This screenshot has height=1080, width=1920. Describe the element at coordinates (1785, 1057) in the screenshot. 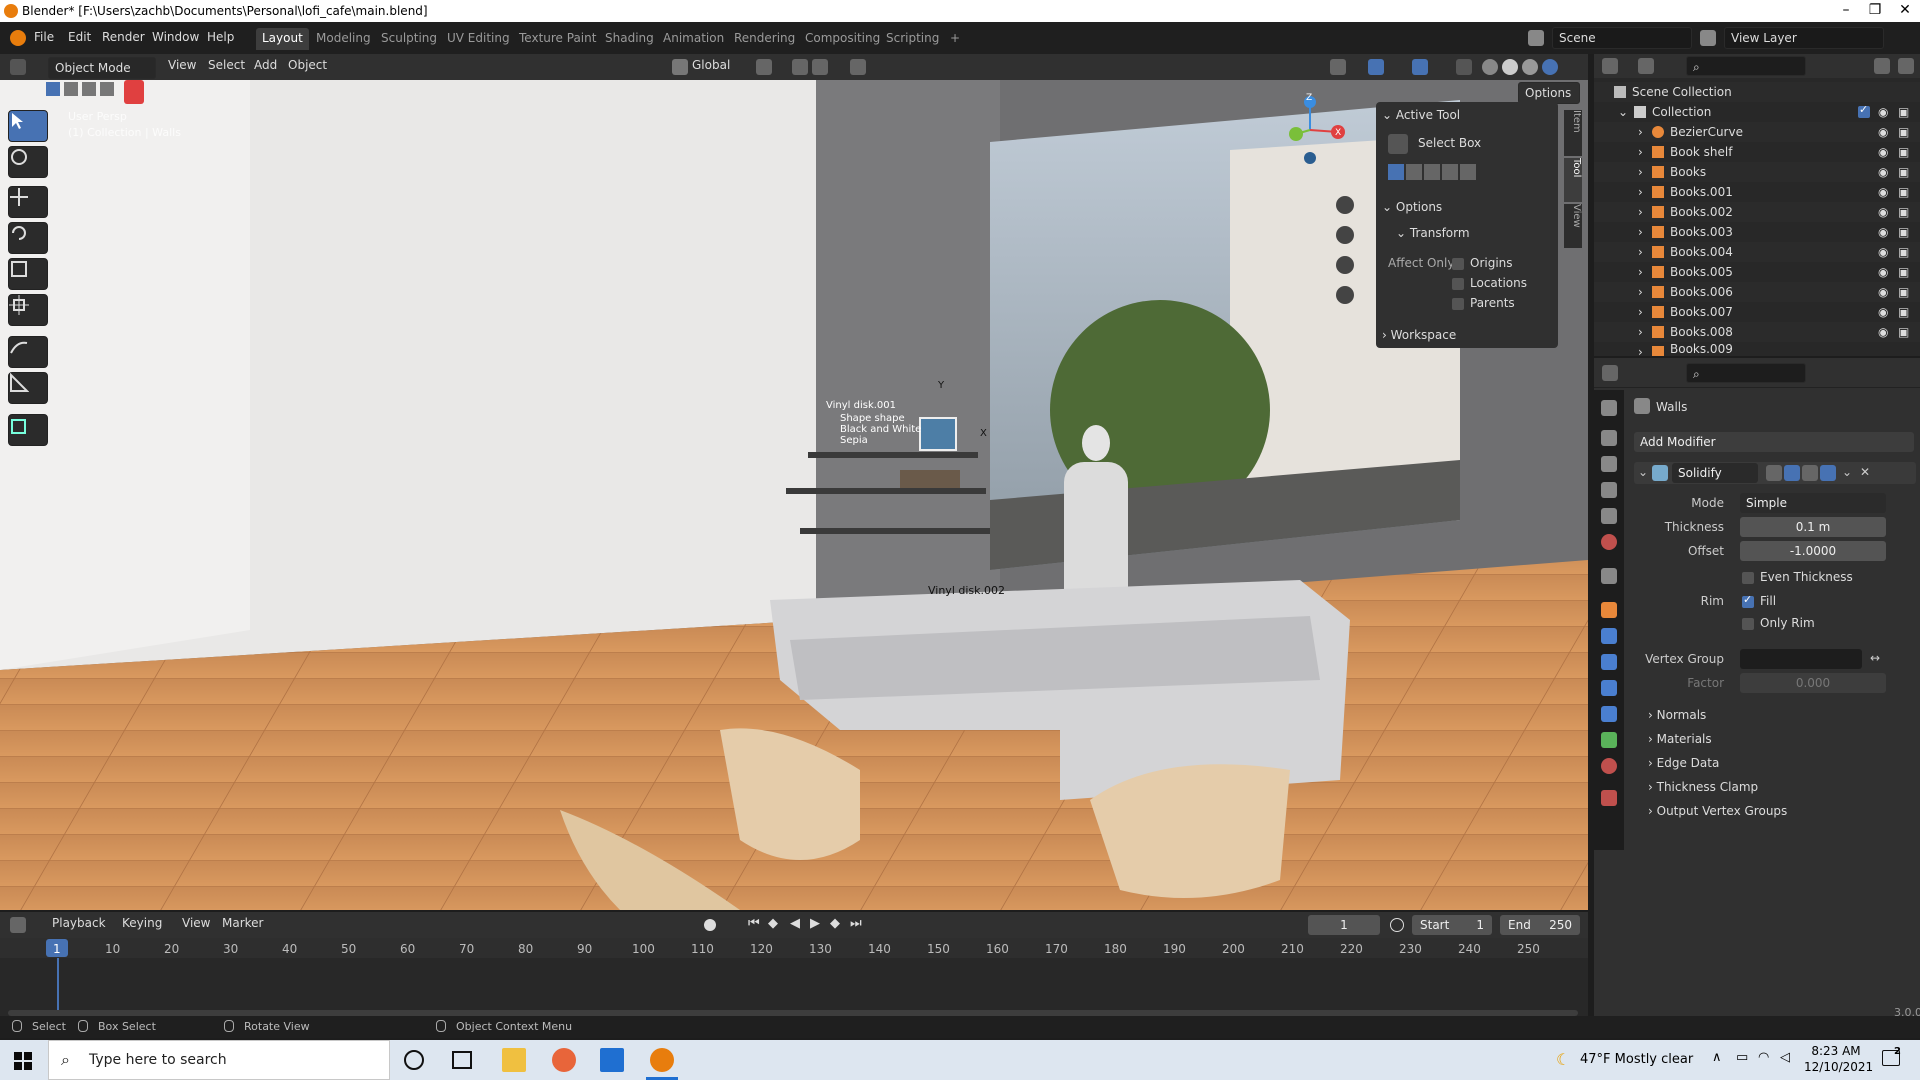

I see `volume-icon: ◁` at that location.